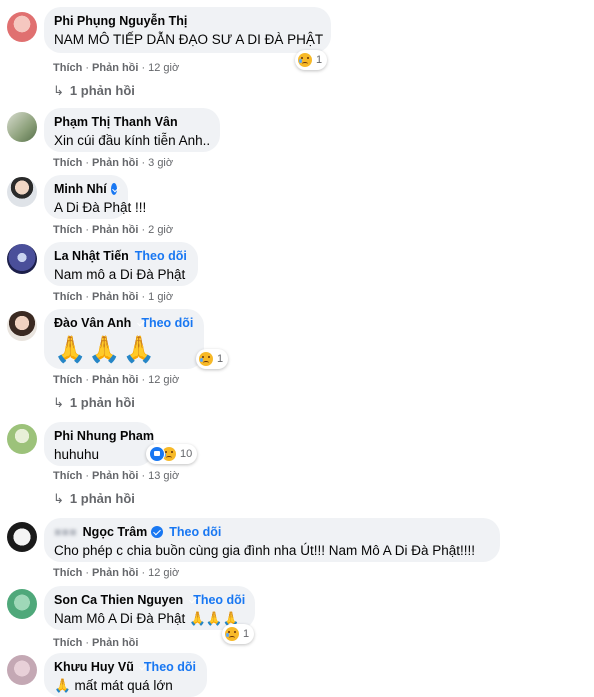 The image size is (594, 697). I want to click on commenter-name: ■■■Ngọc TrâmTheo dõi, so click(271, 532).